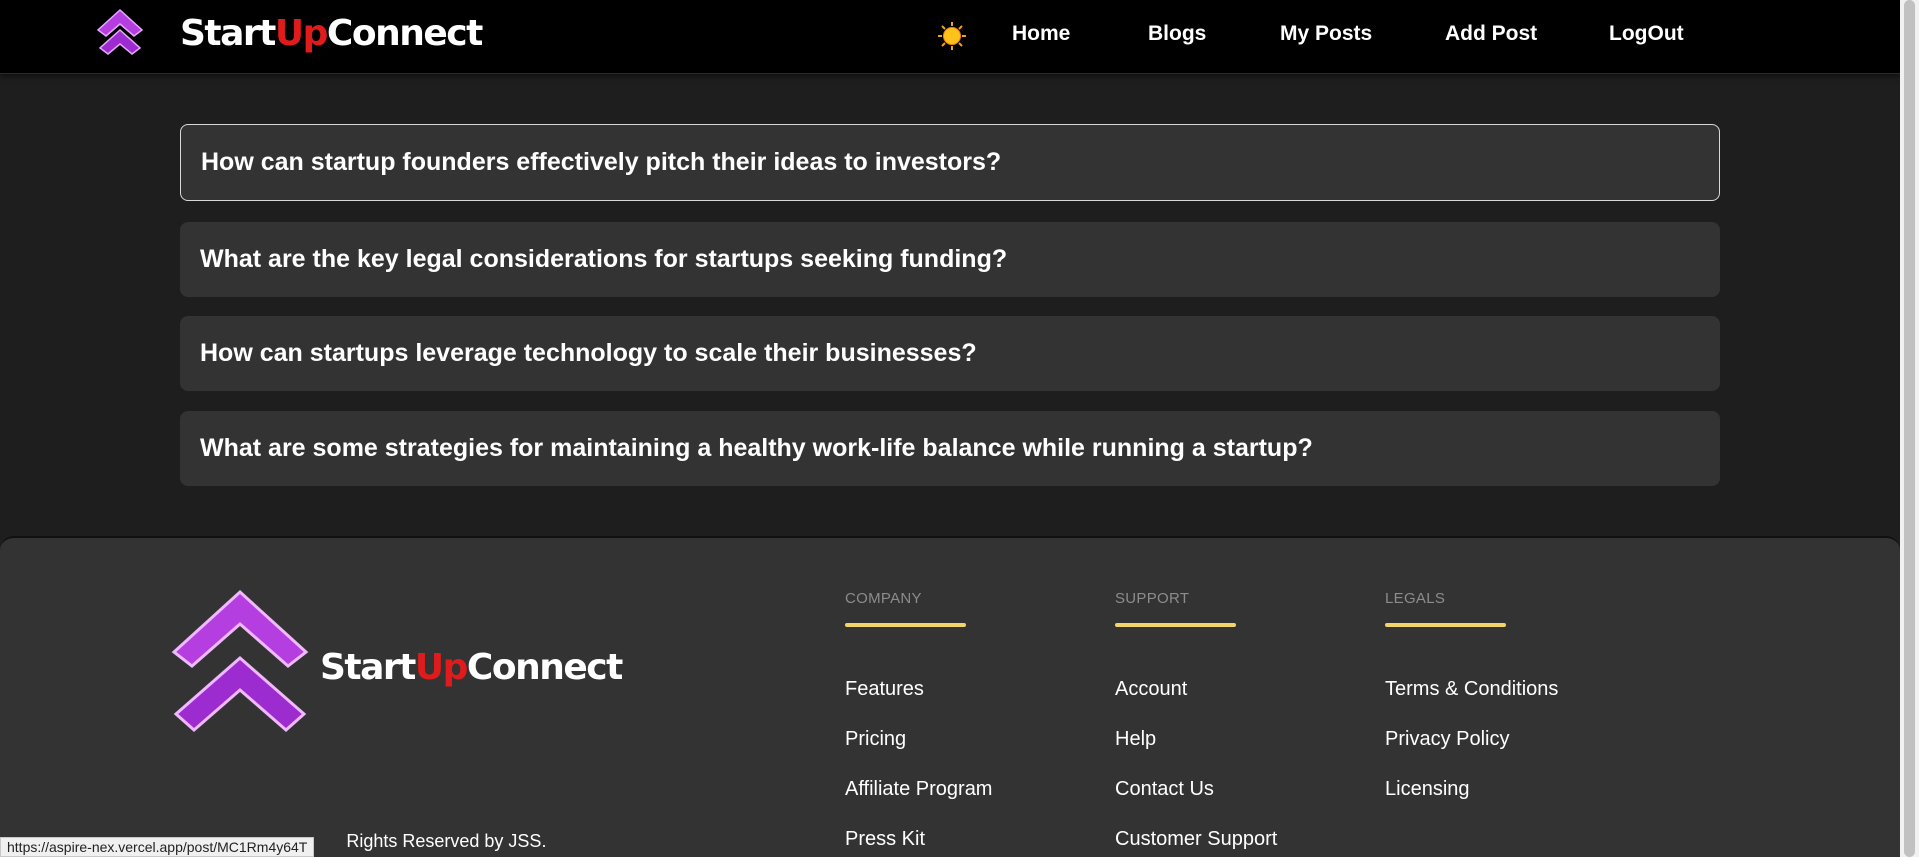  Describe the element at coordinates (1041, 34) in the screenshot. I see `nav-home-link: Home` at that location.